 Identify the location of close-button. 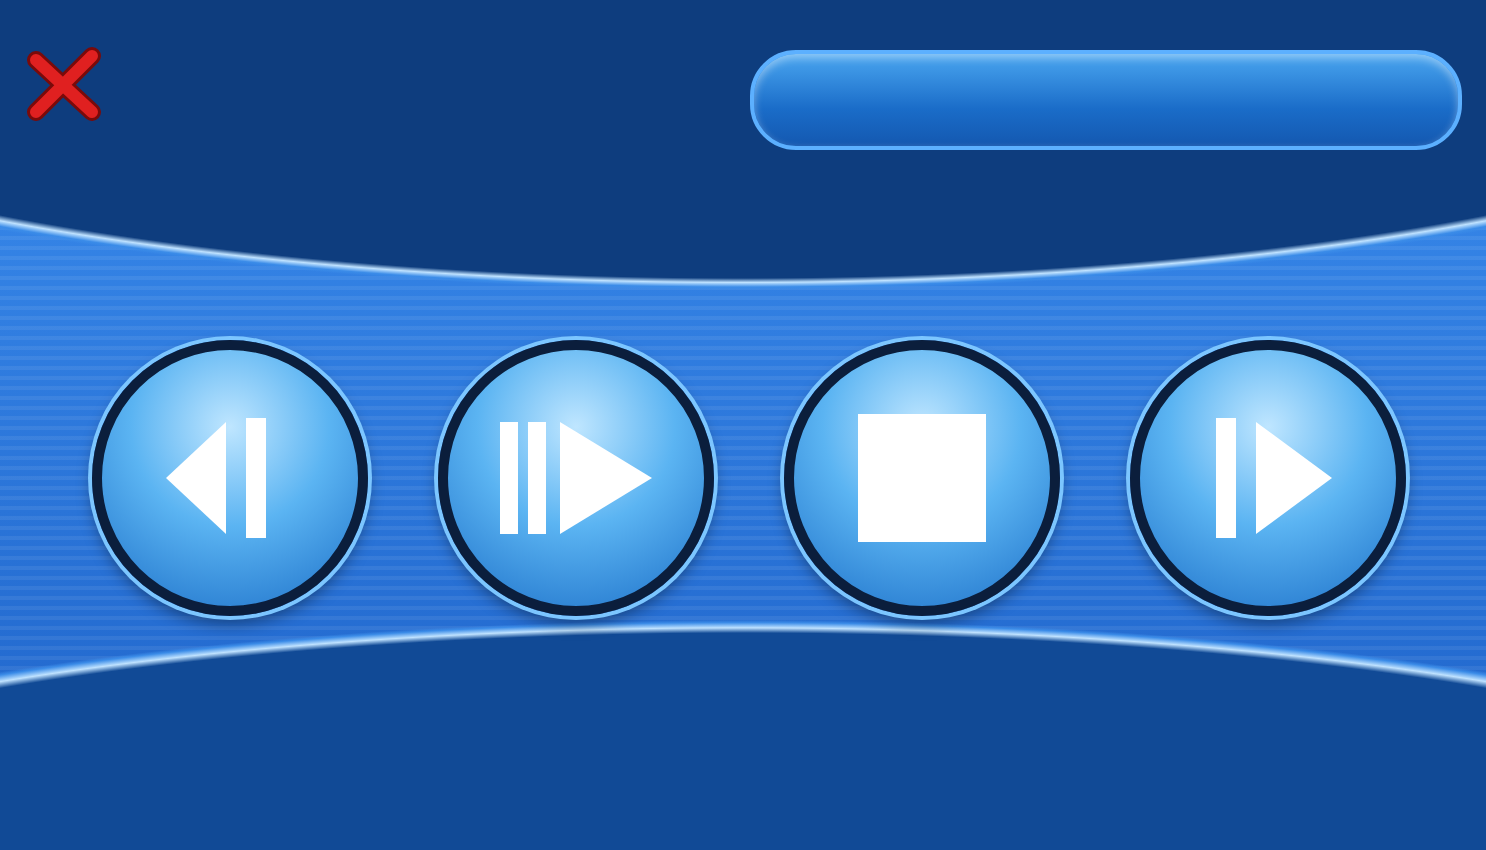
(64, 84).